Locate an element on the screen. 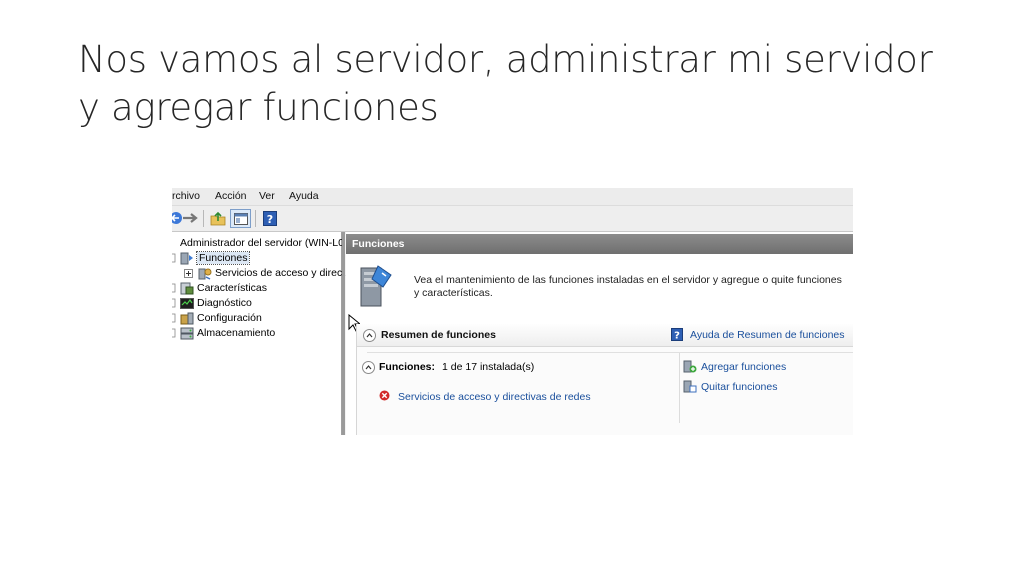  diagnostics-icon is located at coordinates (187, 303).